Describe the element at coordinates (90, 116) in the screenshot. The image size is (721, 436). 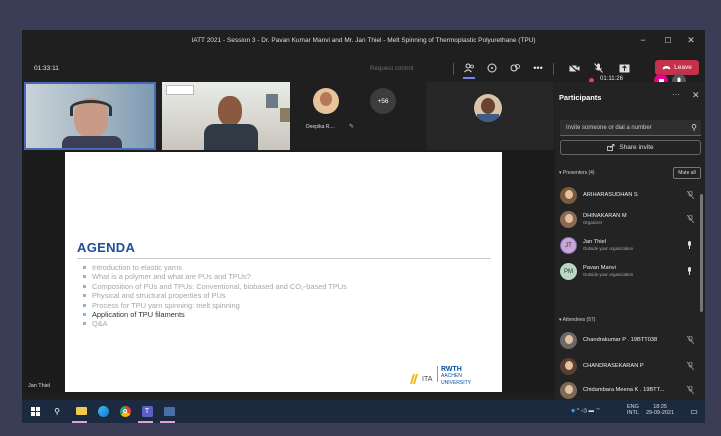
I see `video-tile-jan-thiel` at that location.